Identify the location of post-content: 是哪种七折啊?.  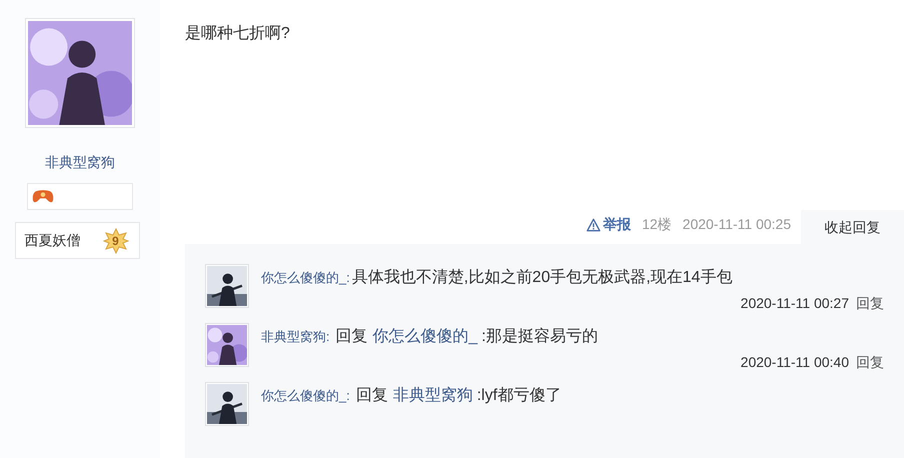
(238, 34).